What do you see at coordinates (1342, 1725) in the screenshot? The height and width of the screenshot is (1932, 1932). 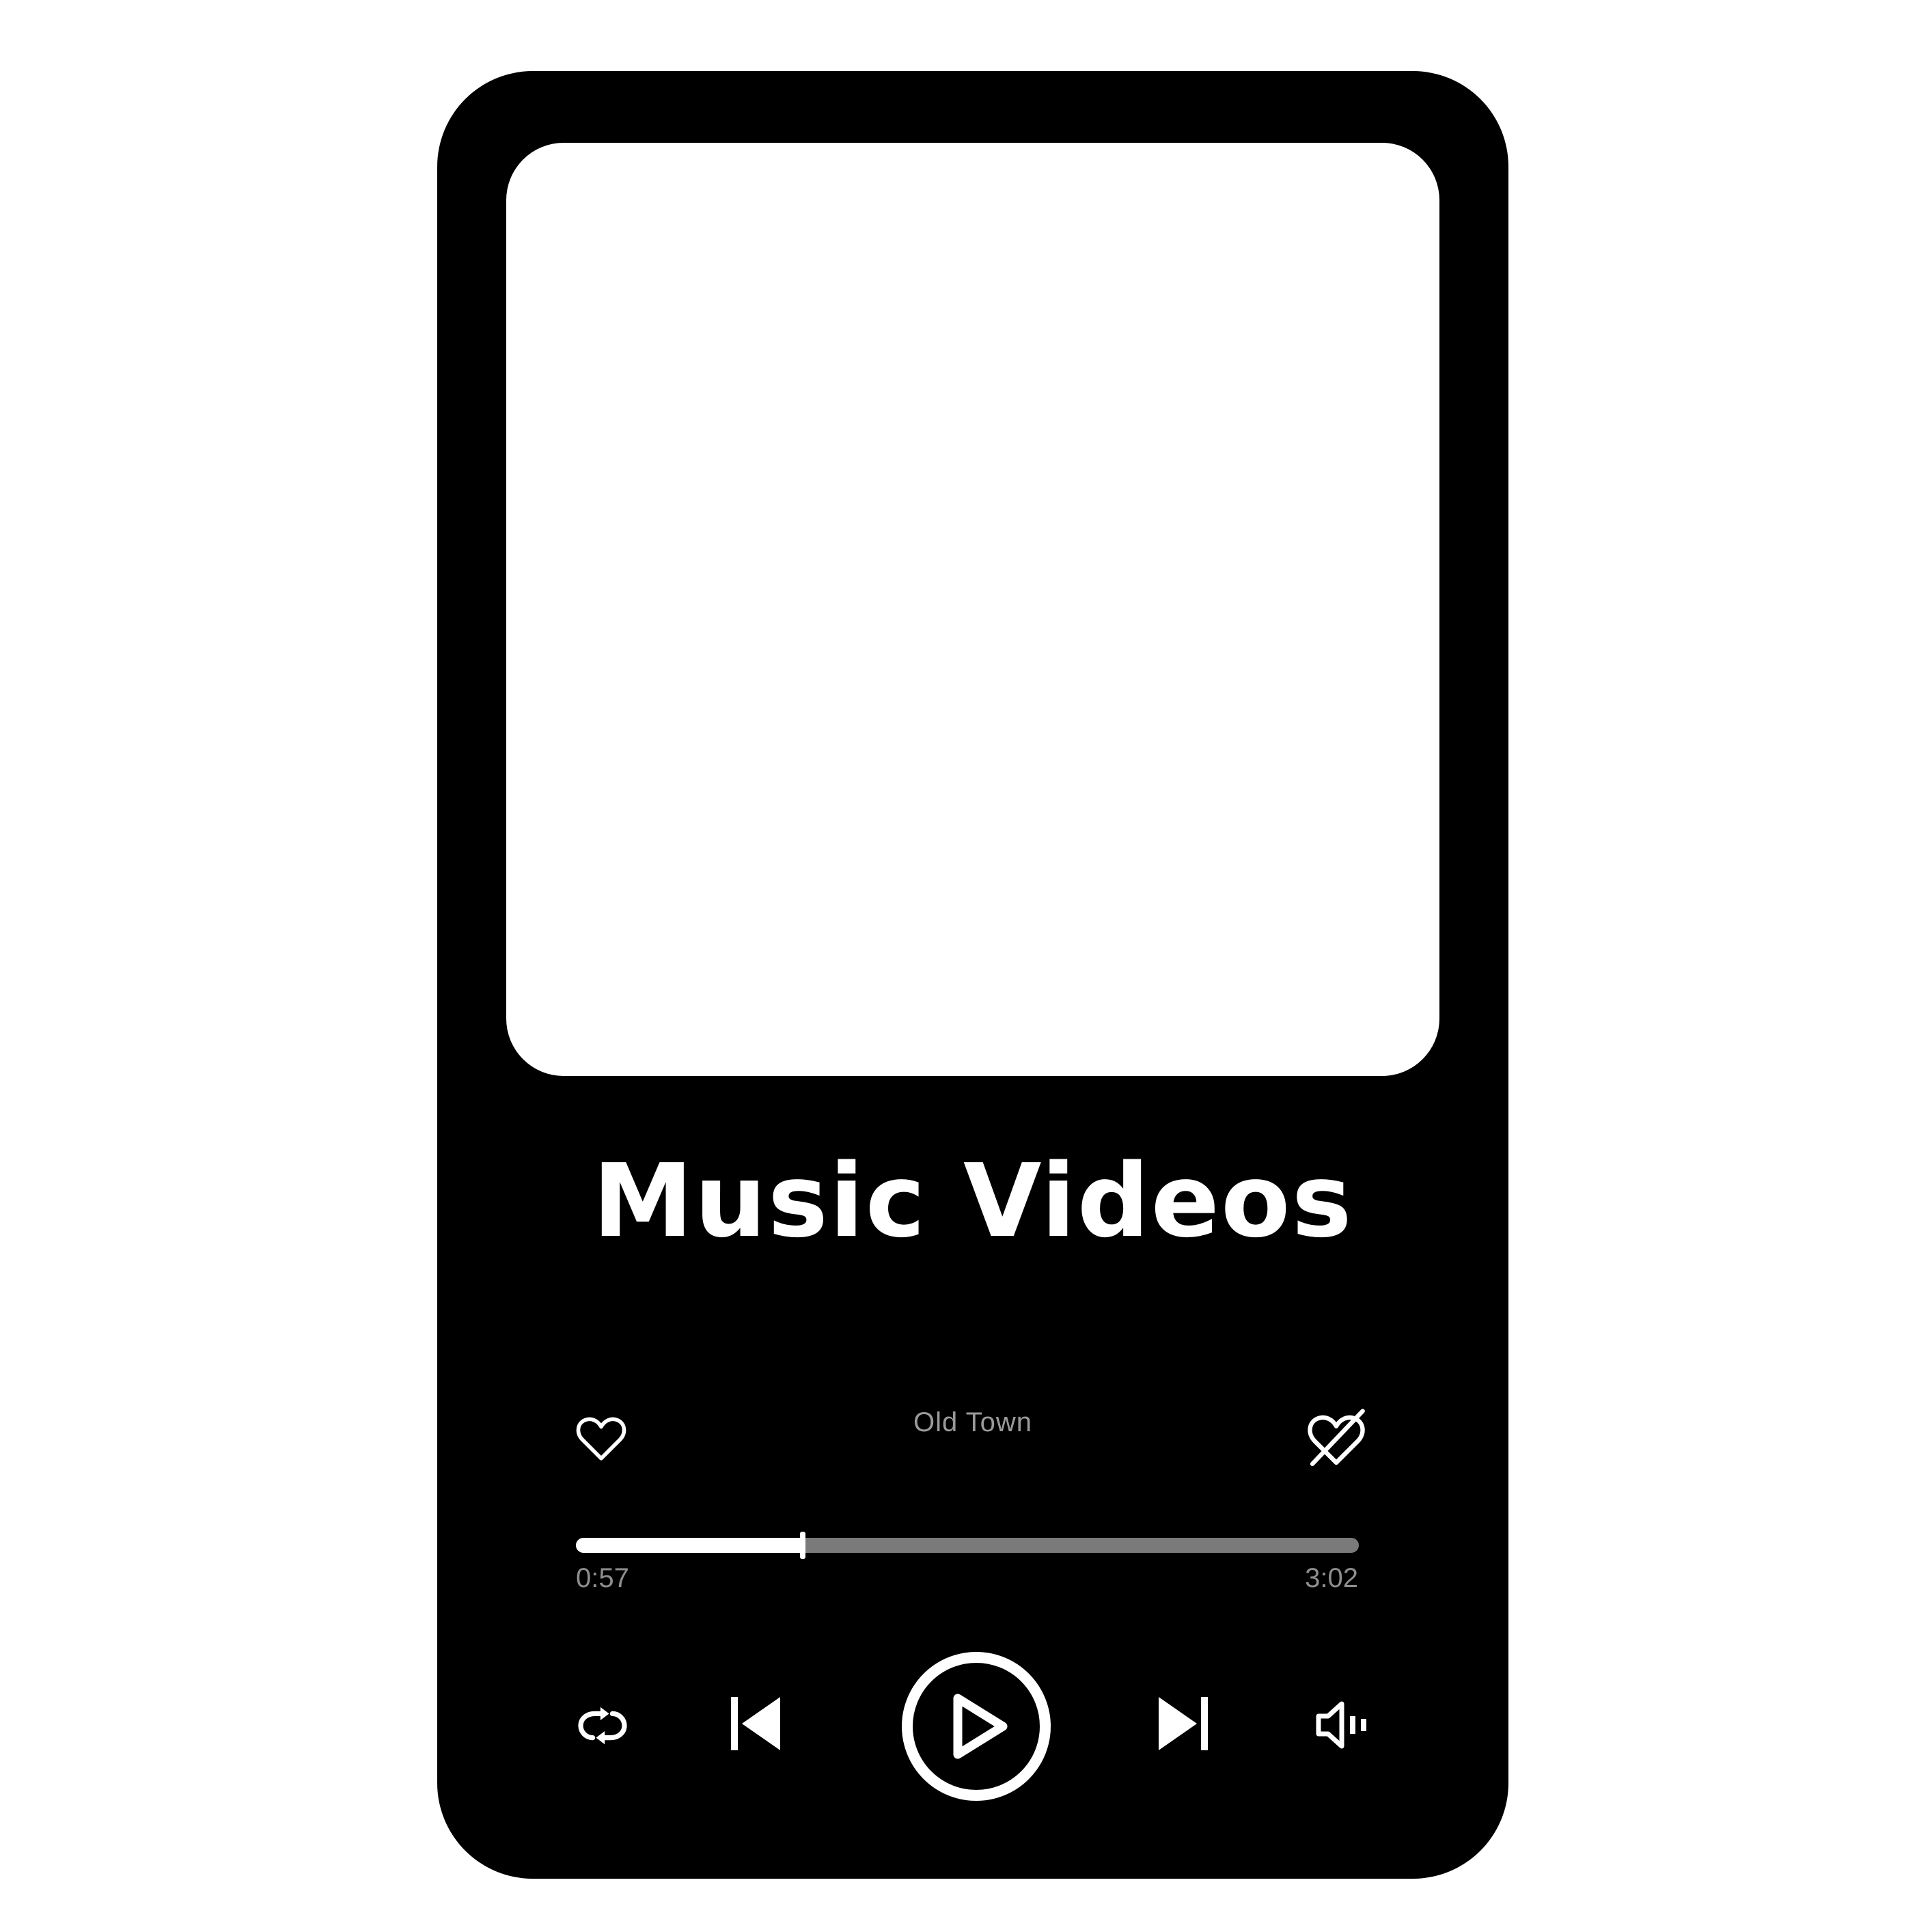 I see `volume-icon` at bounding box center [1342, 1725].